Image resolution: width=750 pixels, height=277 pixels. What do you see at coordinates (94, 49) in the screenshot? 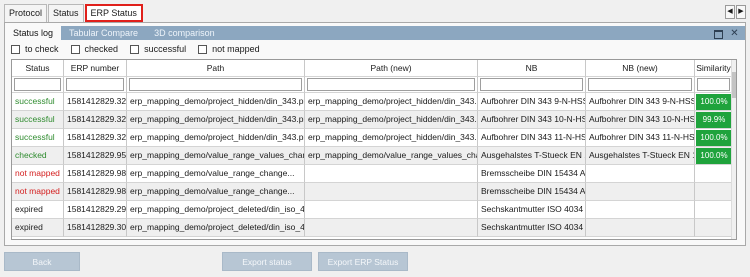
I see `filter-checked: checked` at bounding box center [94, 49].